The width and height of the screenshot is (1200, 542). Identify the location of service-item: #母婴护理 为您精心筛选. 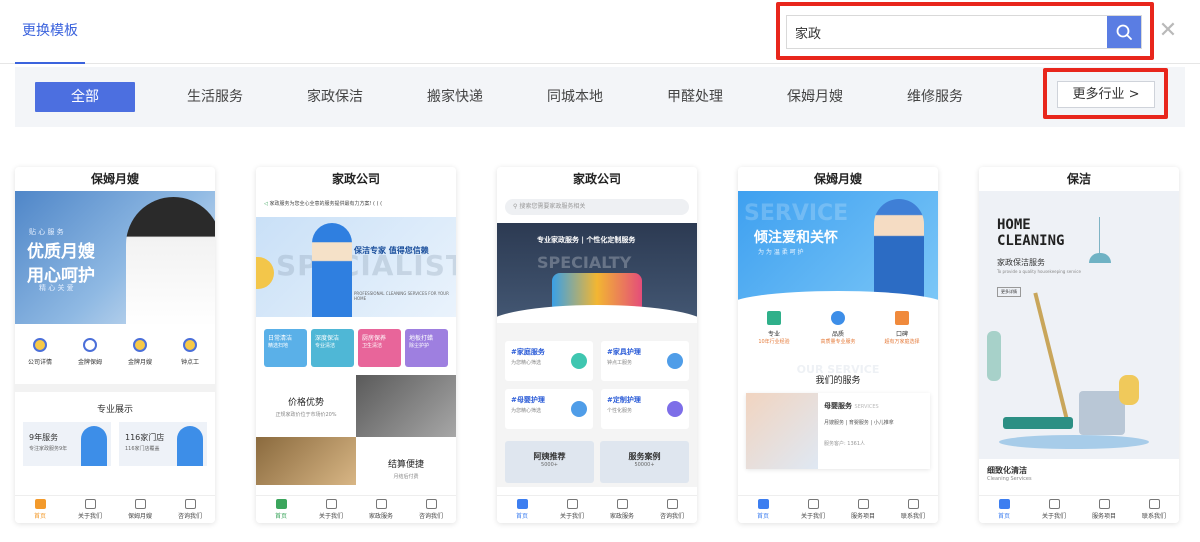
(549, 409).